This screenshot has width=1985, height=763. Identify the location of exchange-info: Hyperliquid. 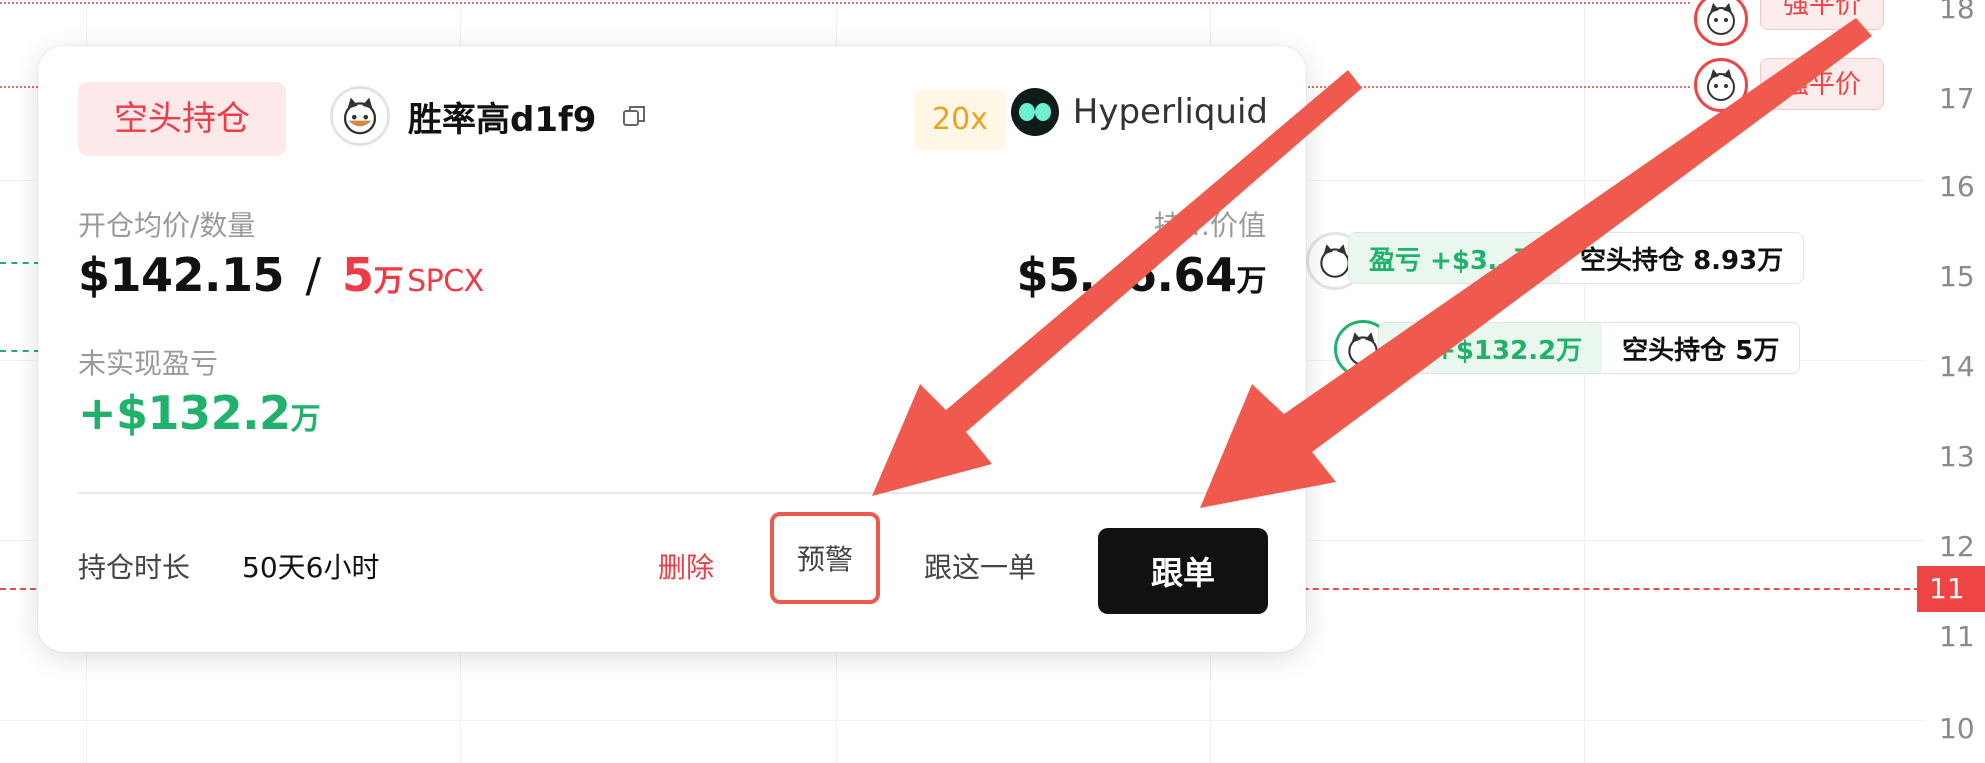
(1139, 112).